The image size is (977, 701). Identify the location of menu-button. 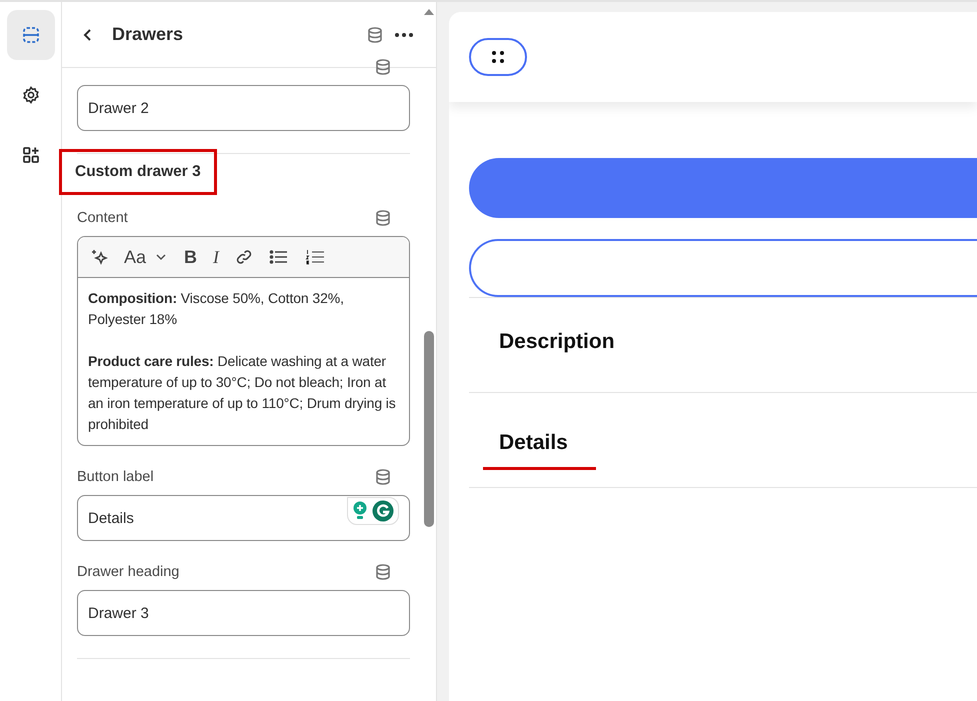
(498, 57).